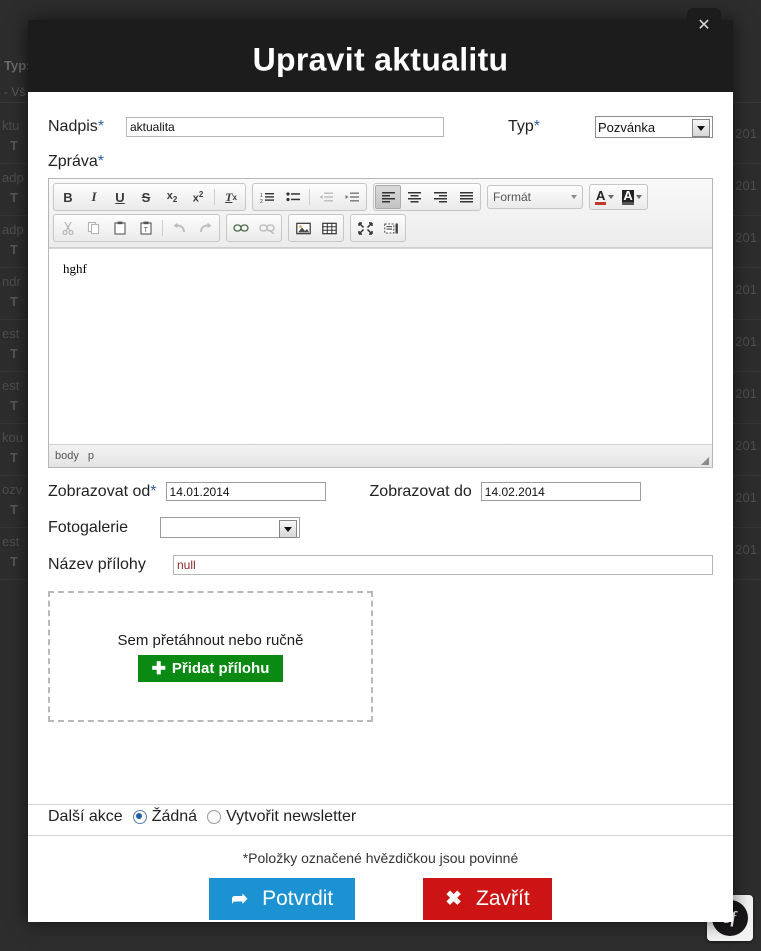  I want to click on background-row-title: kou, so click(12, 437).